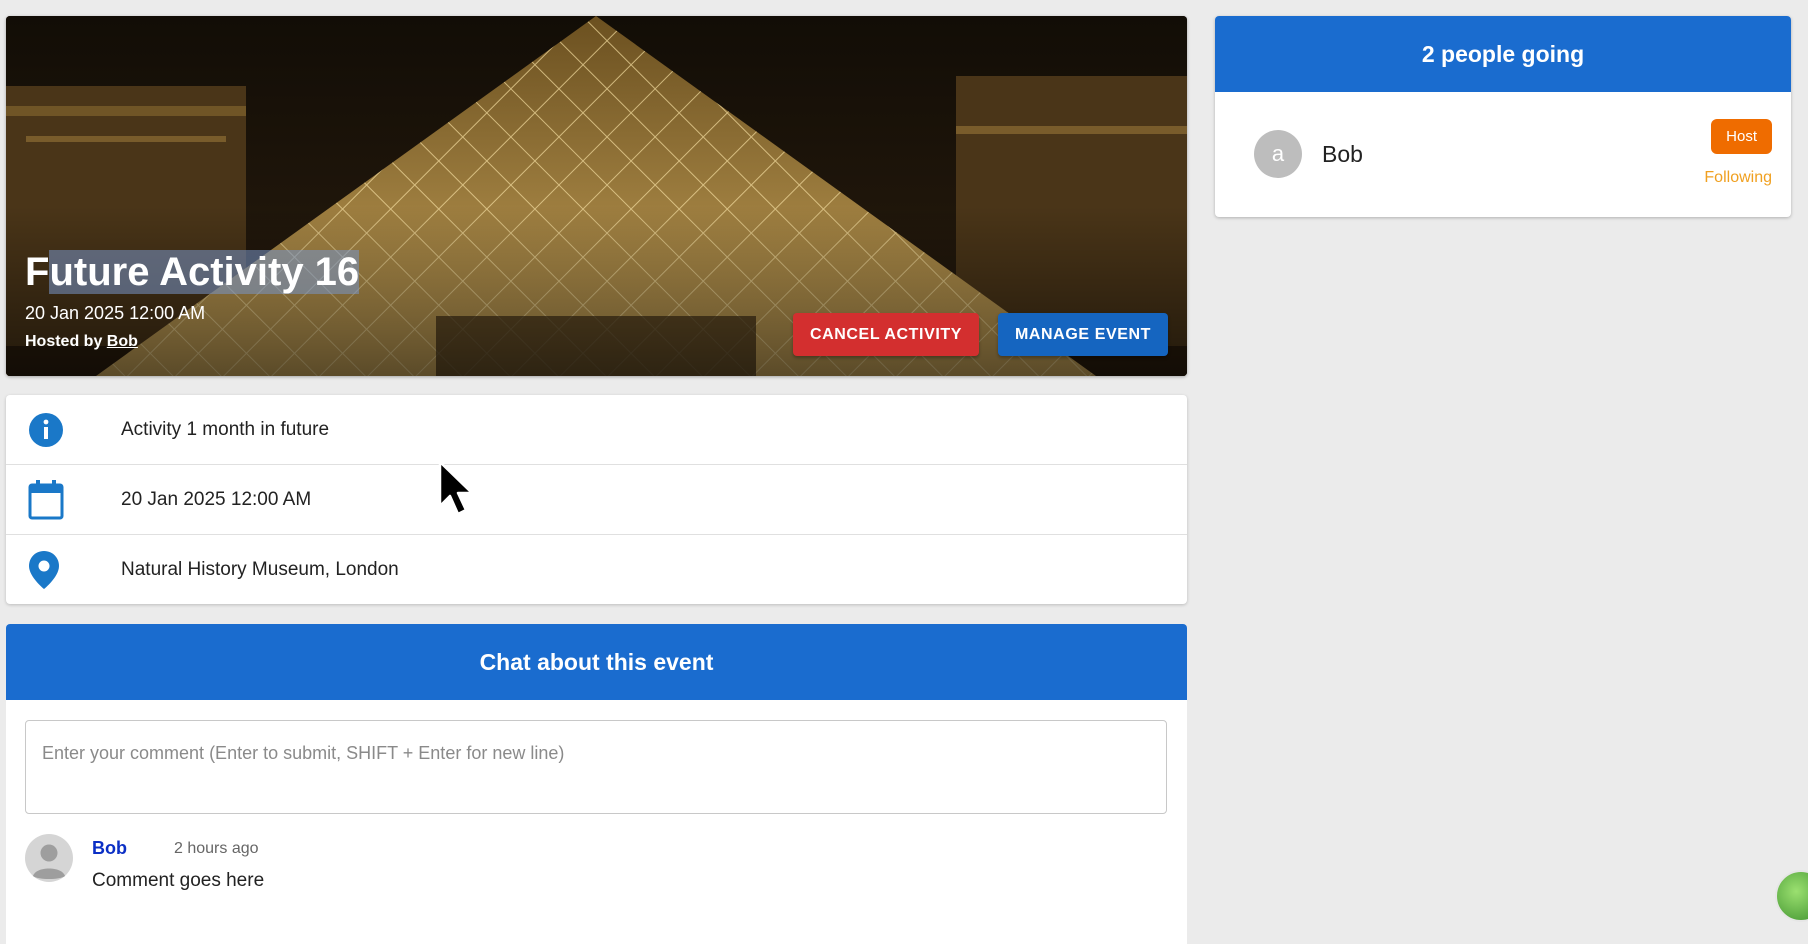  What do you see at coordinates (596, 767) in the screenshot?
I see `comment-input` at bounding box center [596, 767].